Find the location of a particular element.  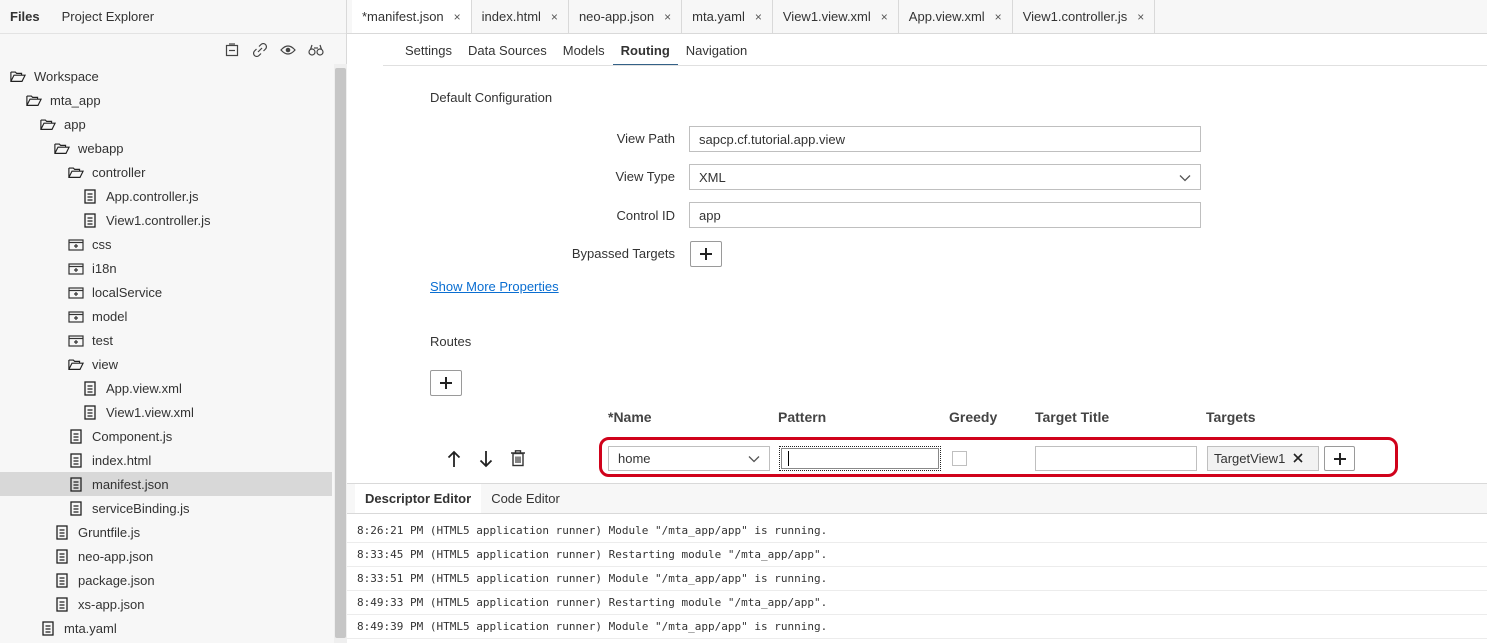

link-icon is located at coordinates (260, 50).